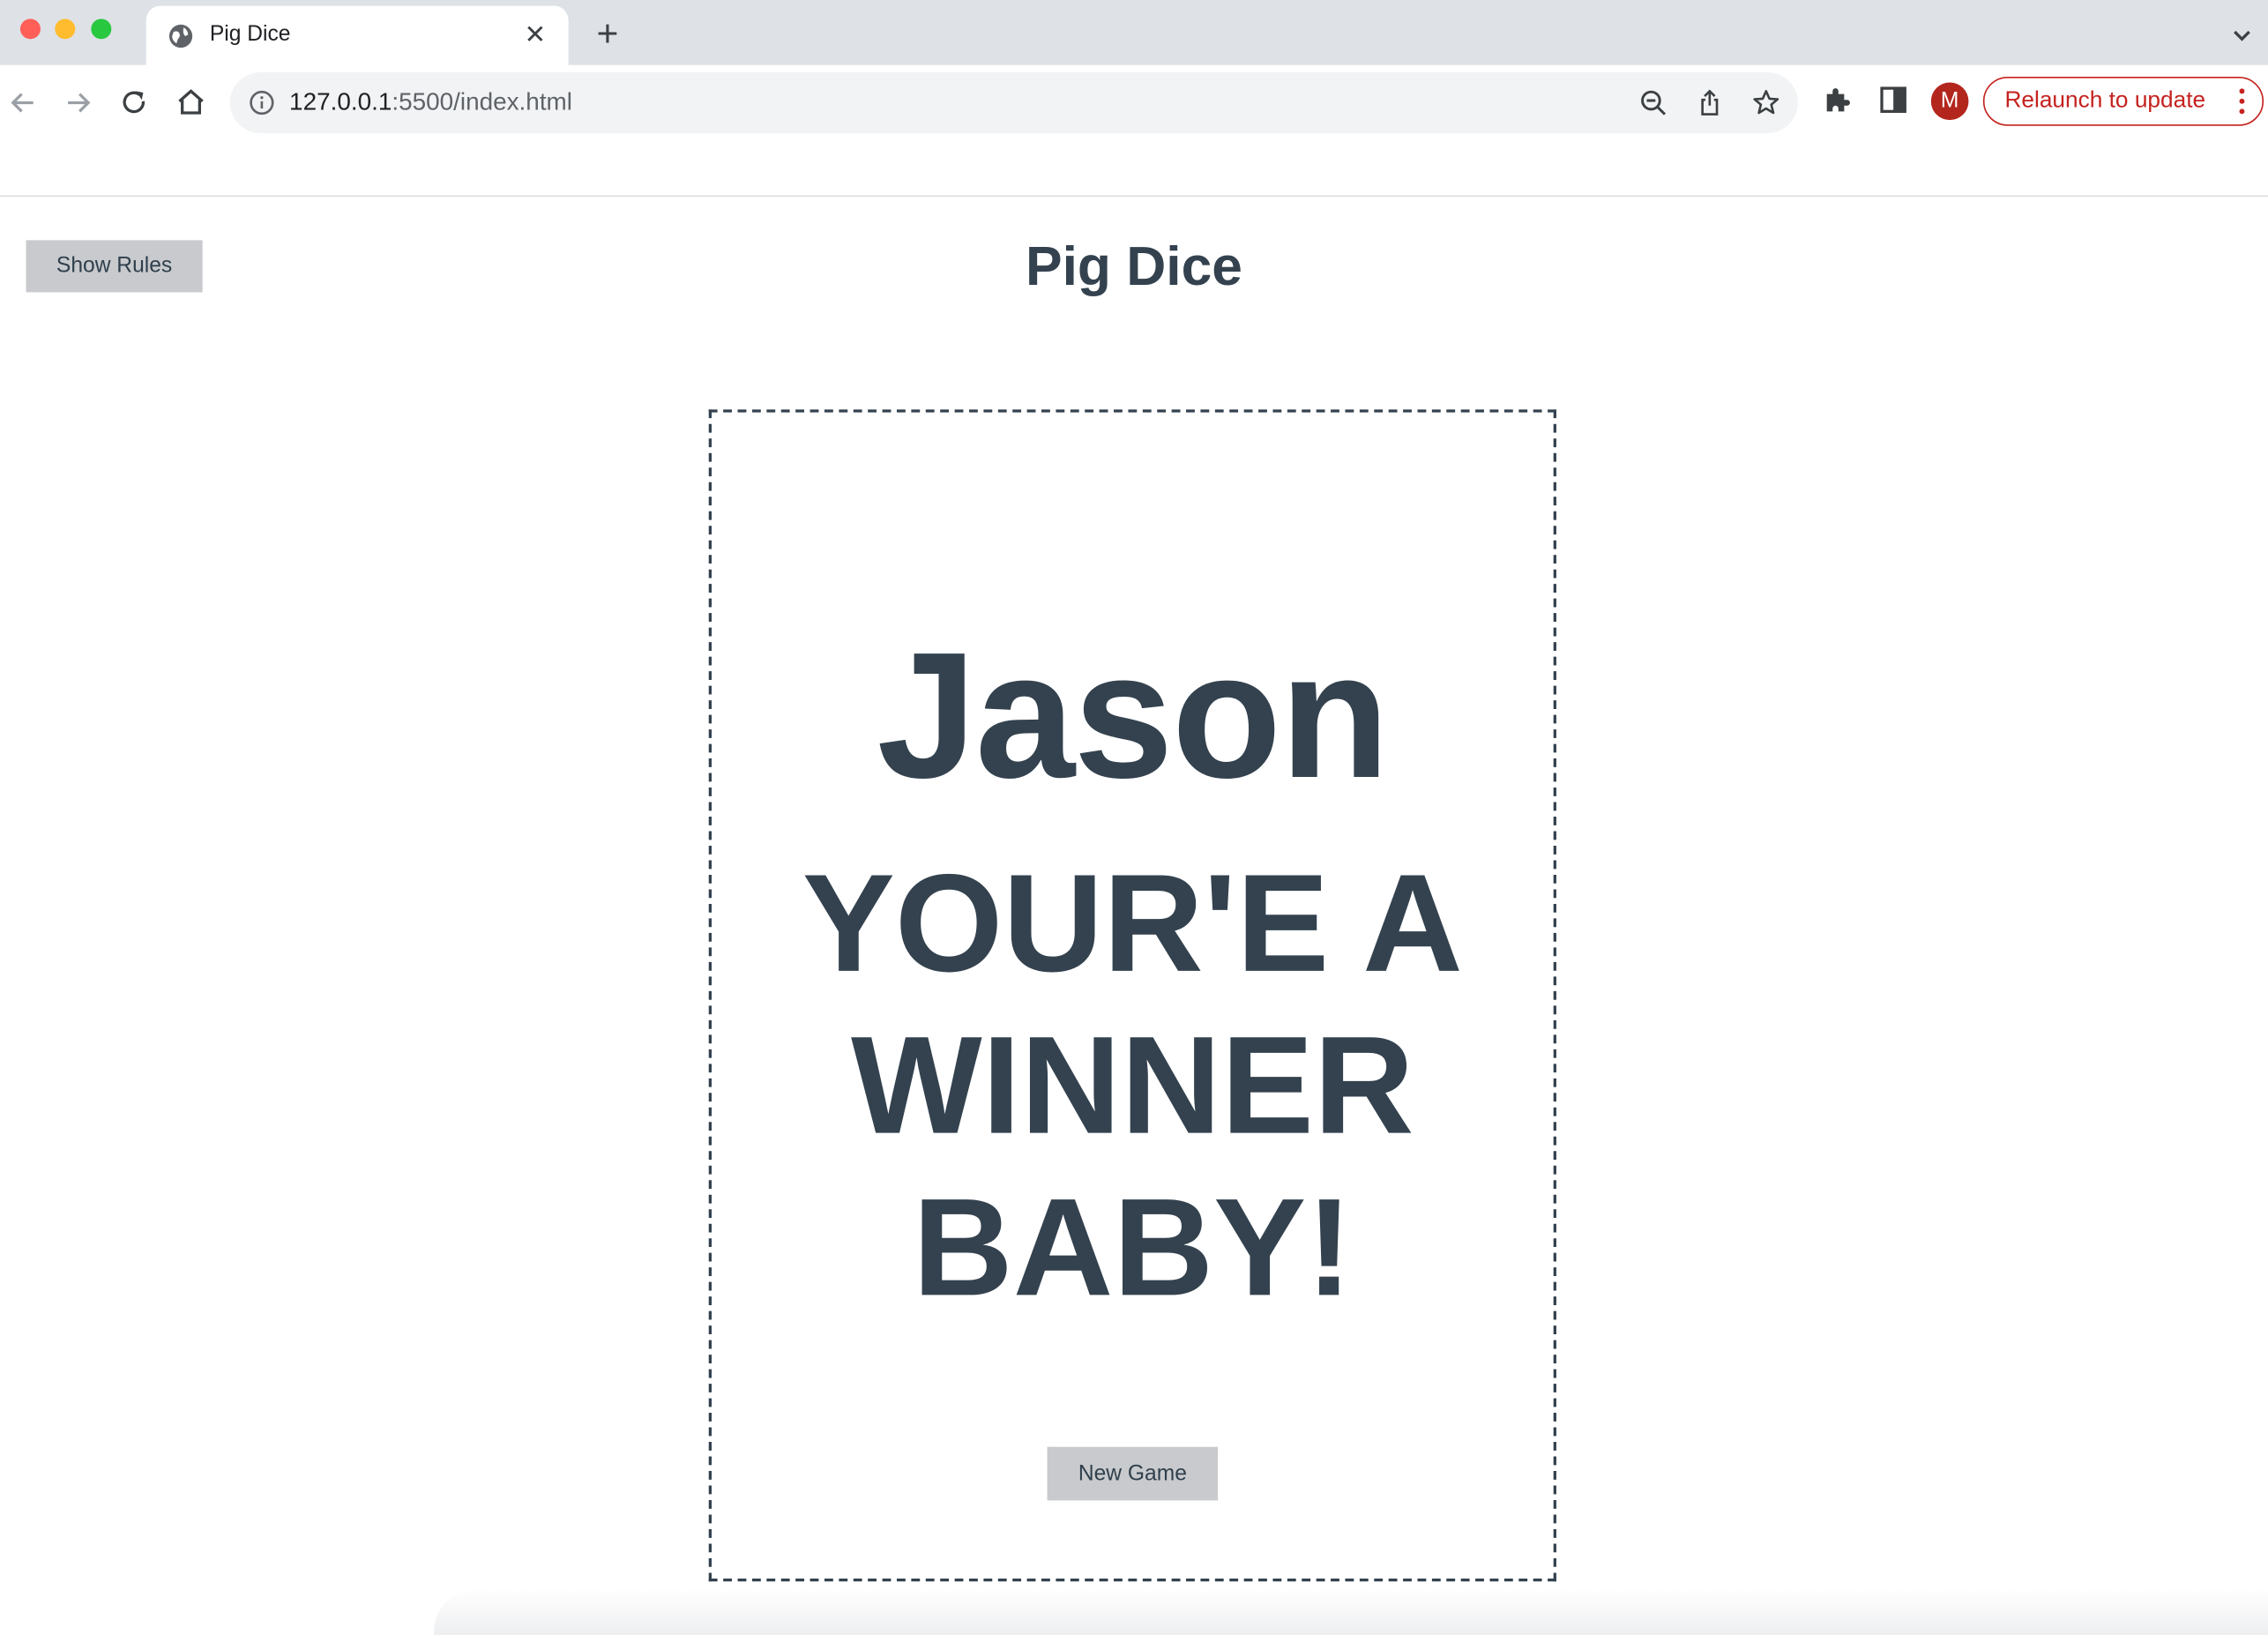 The image size is (2268, 1635). Describe the element at coordinates (191, 103) in the screenshot. I see `home-icon` at that location.